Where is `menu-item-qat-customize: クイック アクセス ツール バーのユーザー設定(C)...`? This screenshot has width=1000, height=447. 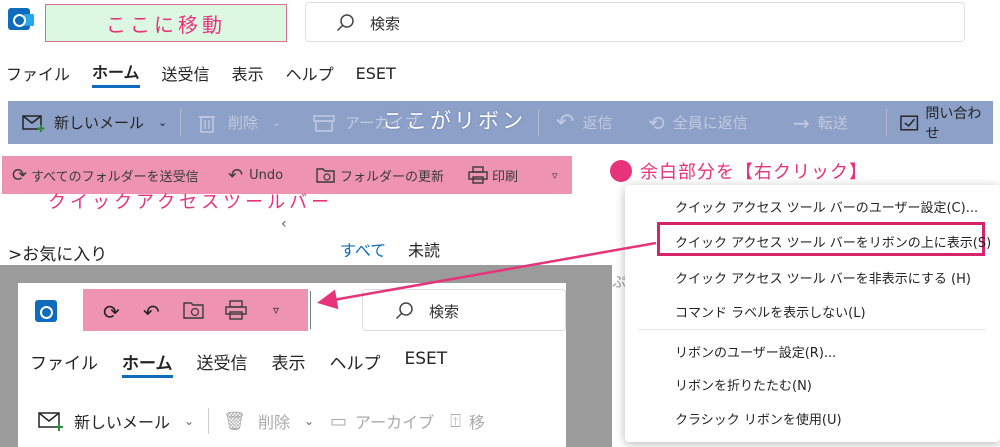
menu-item-qat-customize: クイック アクセス ツール バーのユーザー設定(C)... is located at coordinates (826, 206).